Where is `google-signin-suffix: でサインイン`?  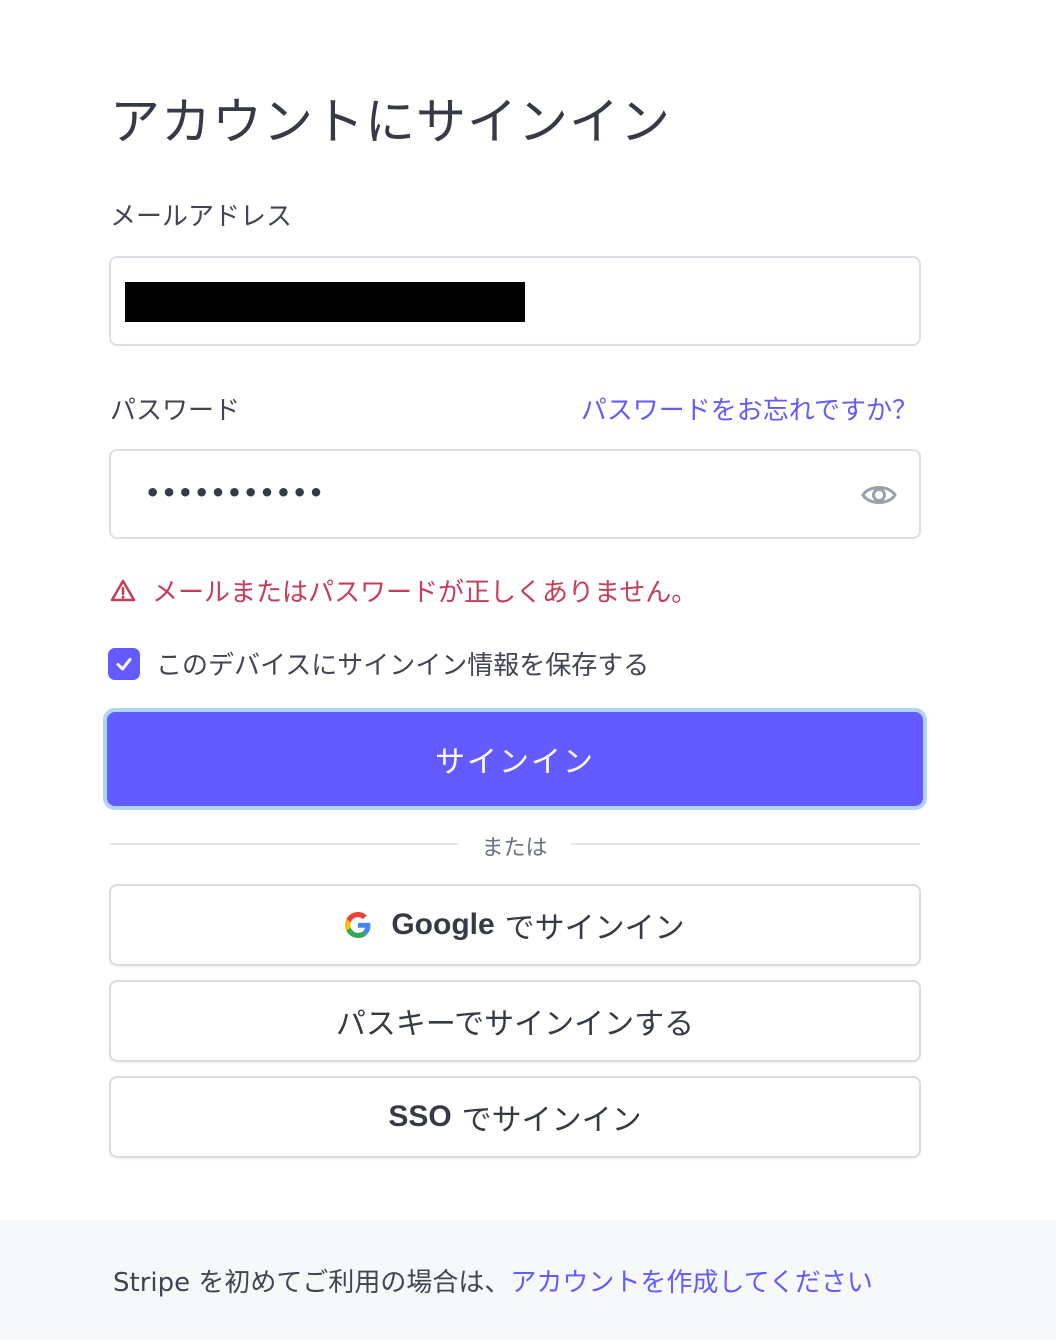
google-signin-suffix: でサインイン is located at coordinates (594, 928).